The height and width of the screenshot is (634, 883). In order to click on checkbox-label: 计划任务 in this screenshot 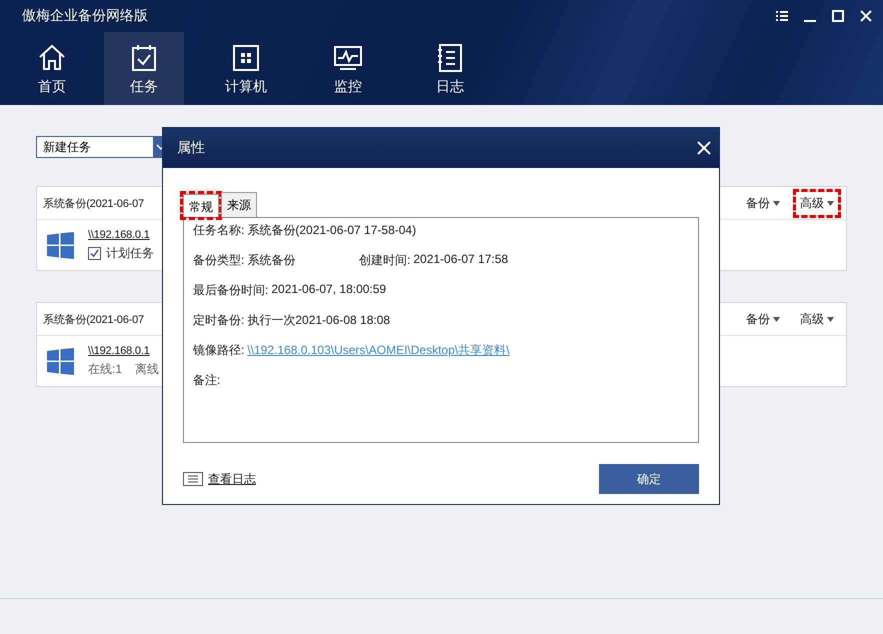, I will do `click(130, 253)`.